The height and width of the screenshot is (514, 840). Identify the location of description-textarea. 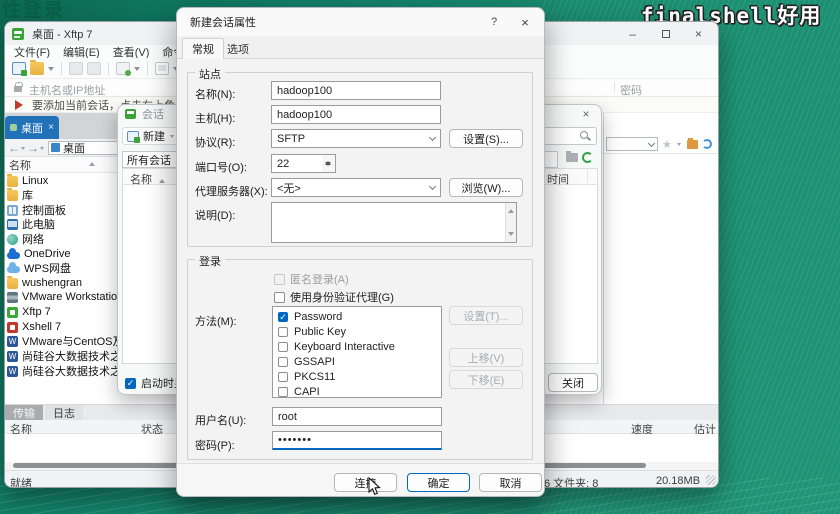
(394, 222).